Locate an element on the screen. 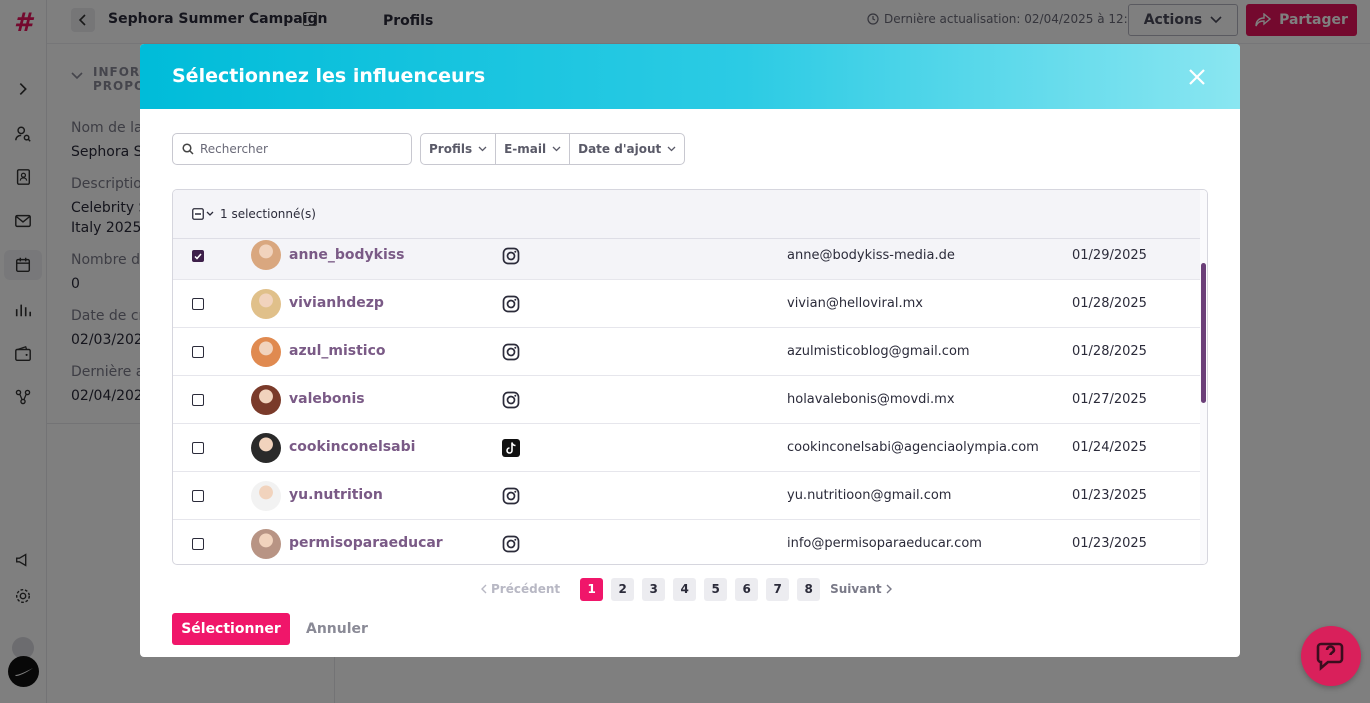 Image resolution: width=1370 pixels, height=703 pixels. next-page-button: Suivant is located at coordinates (861, 589).